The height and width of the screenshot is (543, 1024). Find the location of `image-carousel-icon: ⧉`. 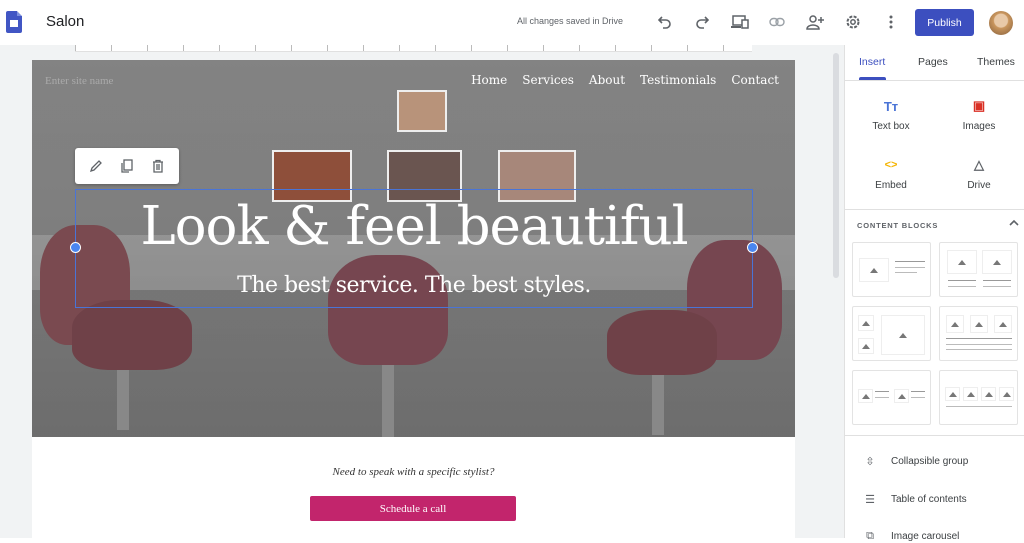

image-carousel-icon: ⧉ is located at coordinates (870, 536).